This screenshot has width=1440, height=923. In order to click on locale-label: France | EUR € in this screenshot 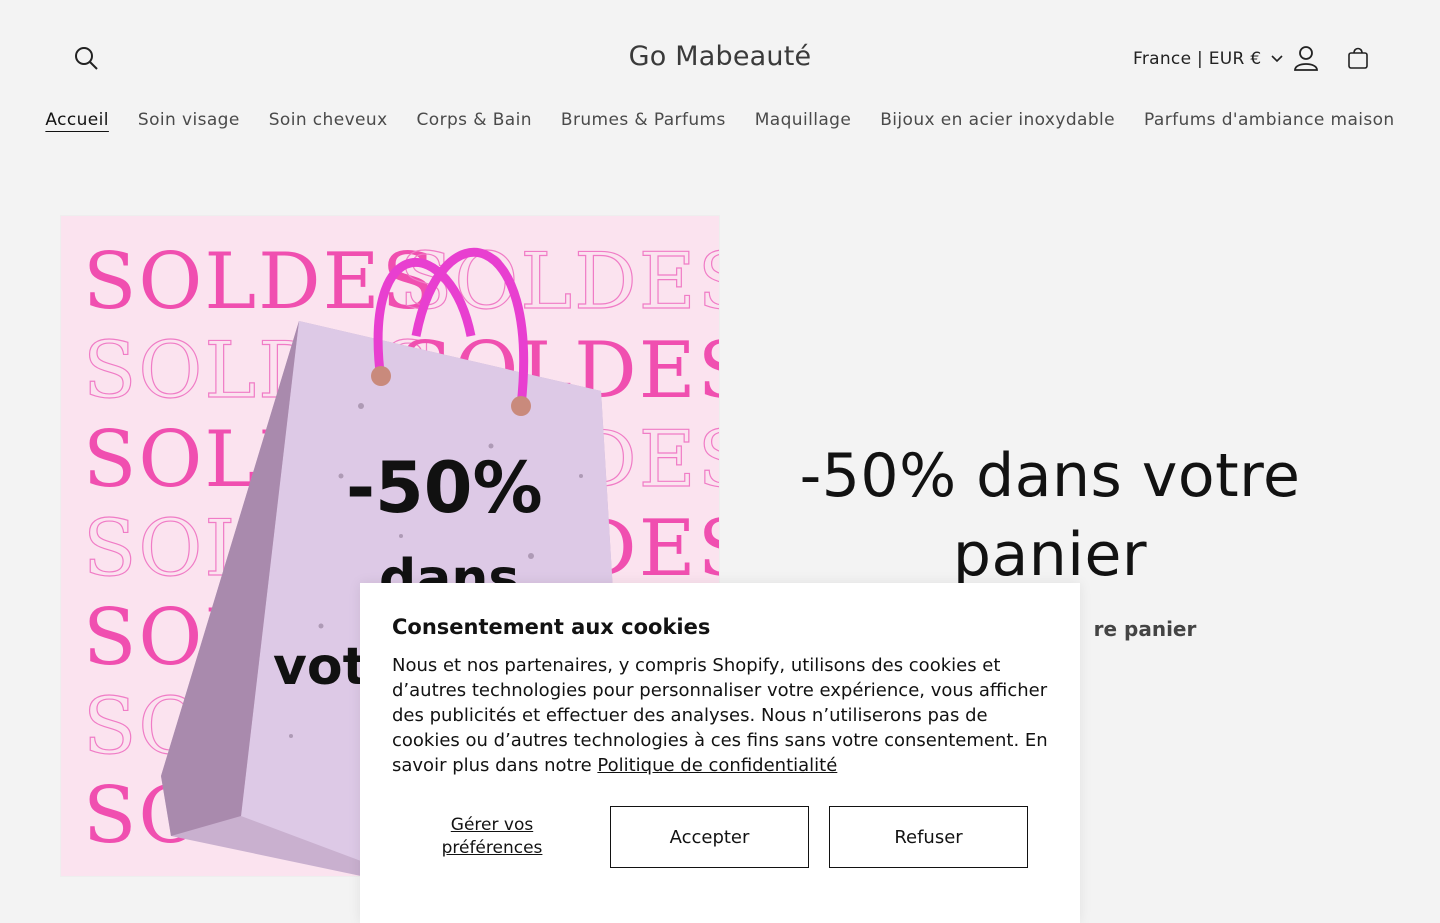, I will do `click(1197, 59)`.